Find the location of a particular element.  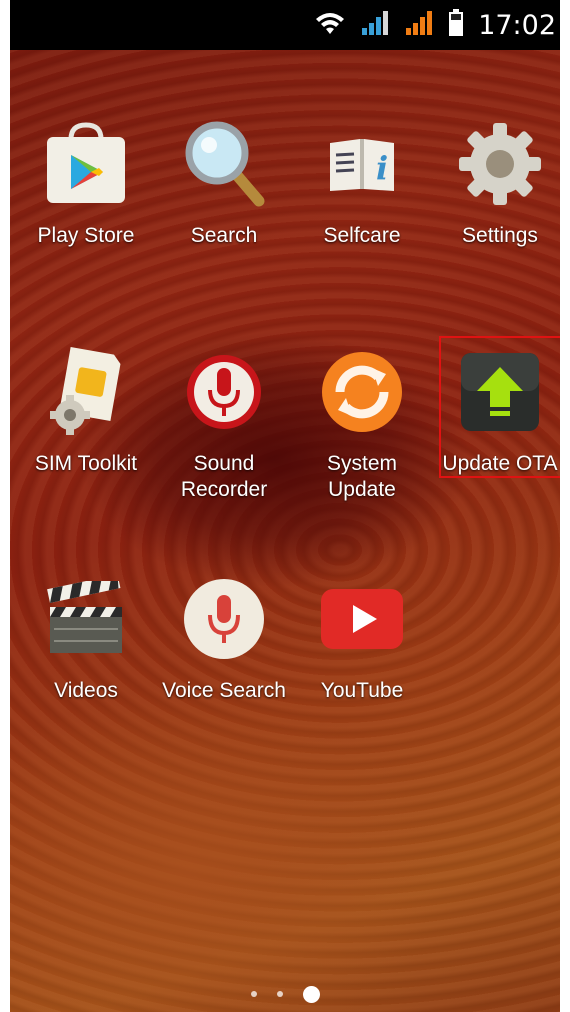

app-label: Search is located at coordinates (224, 235).